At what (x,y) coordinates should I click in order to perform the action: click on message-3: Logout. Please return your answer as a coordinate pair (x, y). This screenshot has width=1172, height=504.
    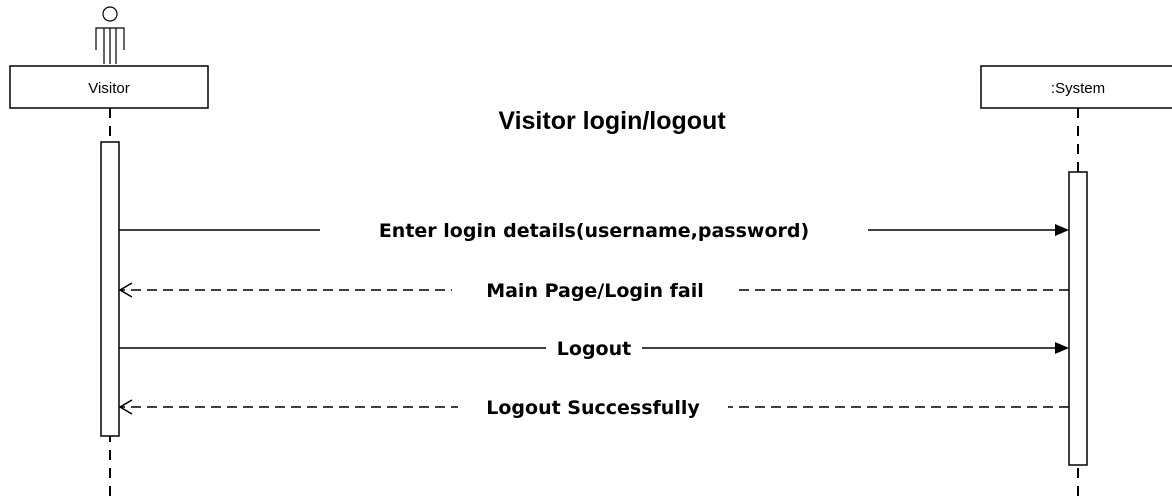
    Looking at the image, I should click on (594, 348).